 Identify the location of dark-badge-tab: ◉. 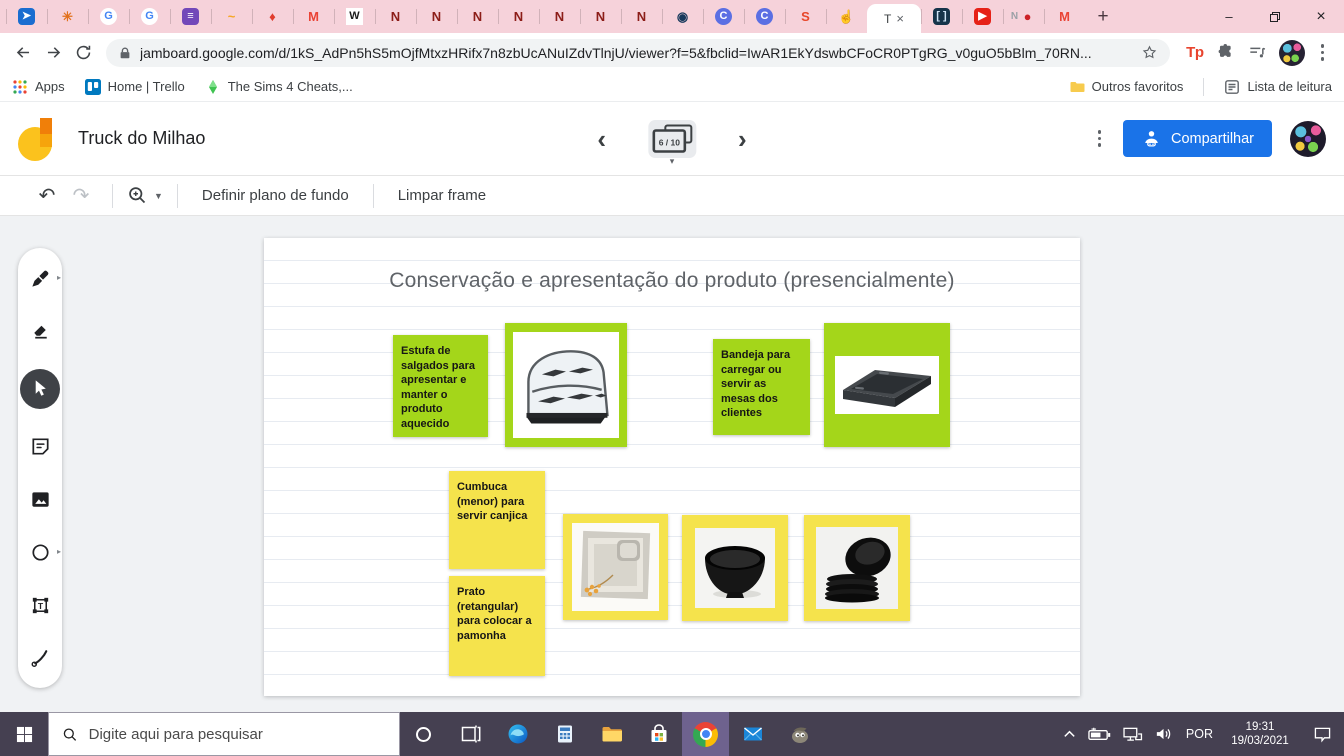
(682, 16).